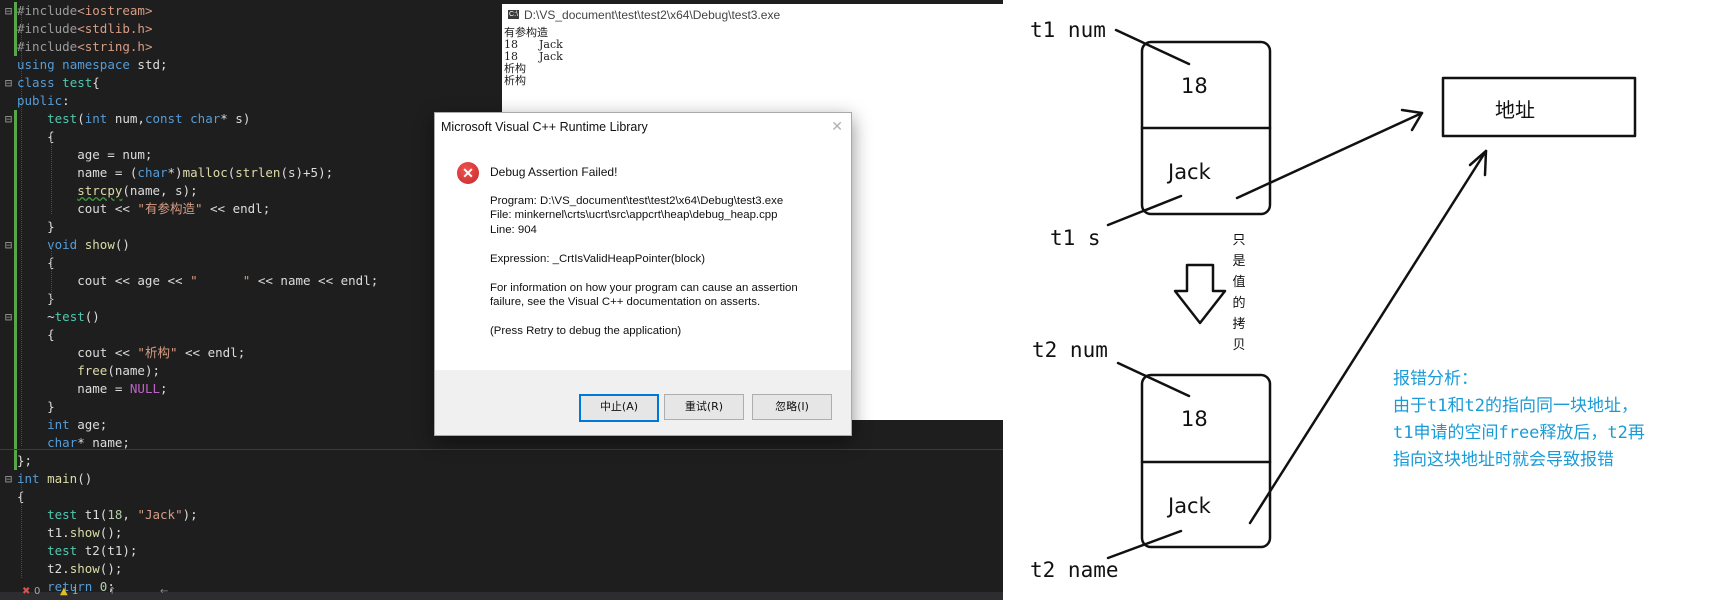 The image size is (1717, 600). Describe the element at coordinates (544, 127) in the screenshot. I see `dialog-title: Microsoft Visual C++ Runtime Library` at that location.